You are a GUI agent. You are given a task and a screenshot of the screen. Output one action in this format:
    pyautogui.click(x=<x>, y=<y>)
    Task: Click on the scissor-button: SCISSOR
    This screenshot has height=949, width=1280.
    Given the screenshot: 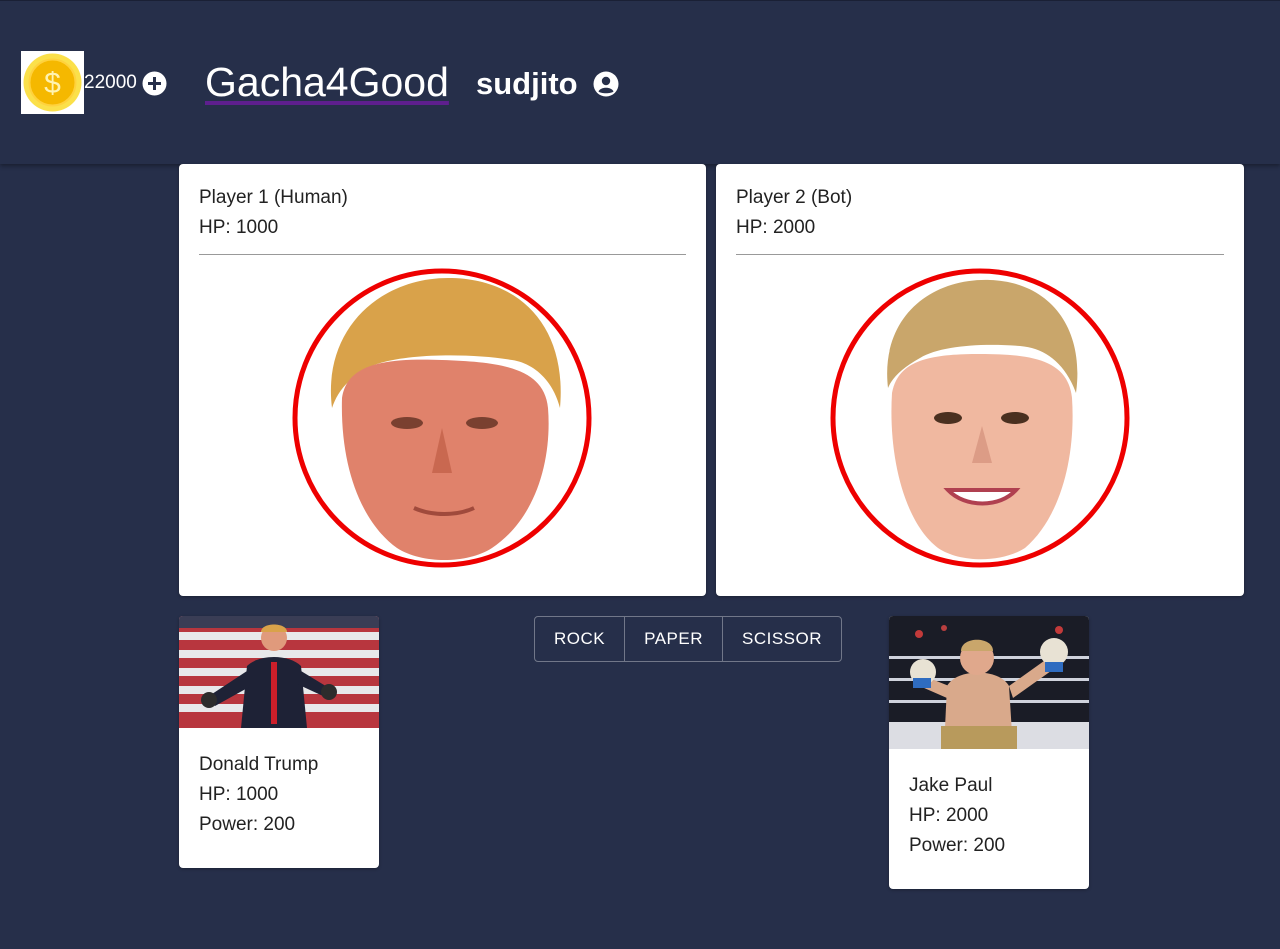 What is the action you would take?
    pyautogui.click(x=782, y=639)
    